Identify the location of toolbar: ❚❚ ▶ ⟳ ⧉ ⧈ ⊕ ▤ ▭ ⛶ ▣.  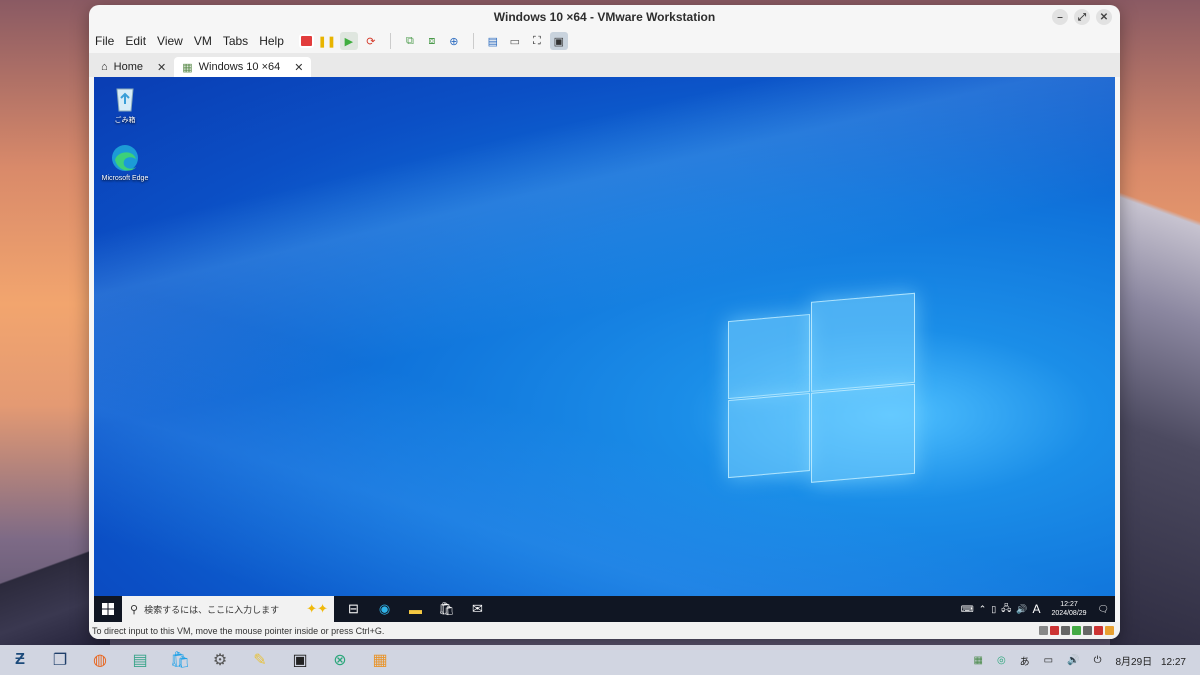
(433, 41).